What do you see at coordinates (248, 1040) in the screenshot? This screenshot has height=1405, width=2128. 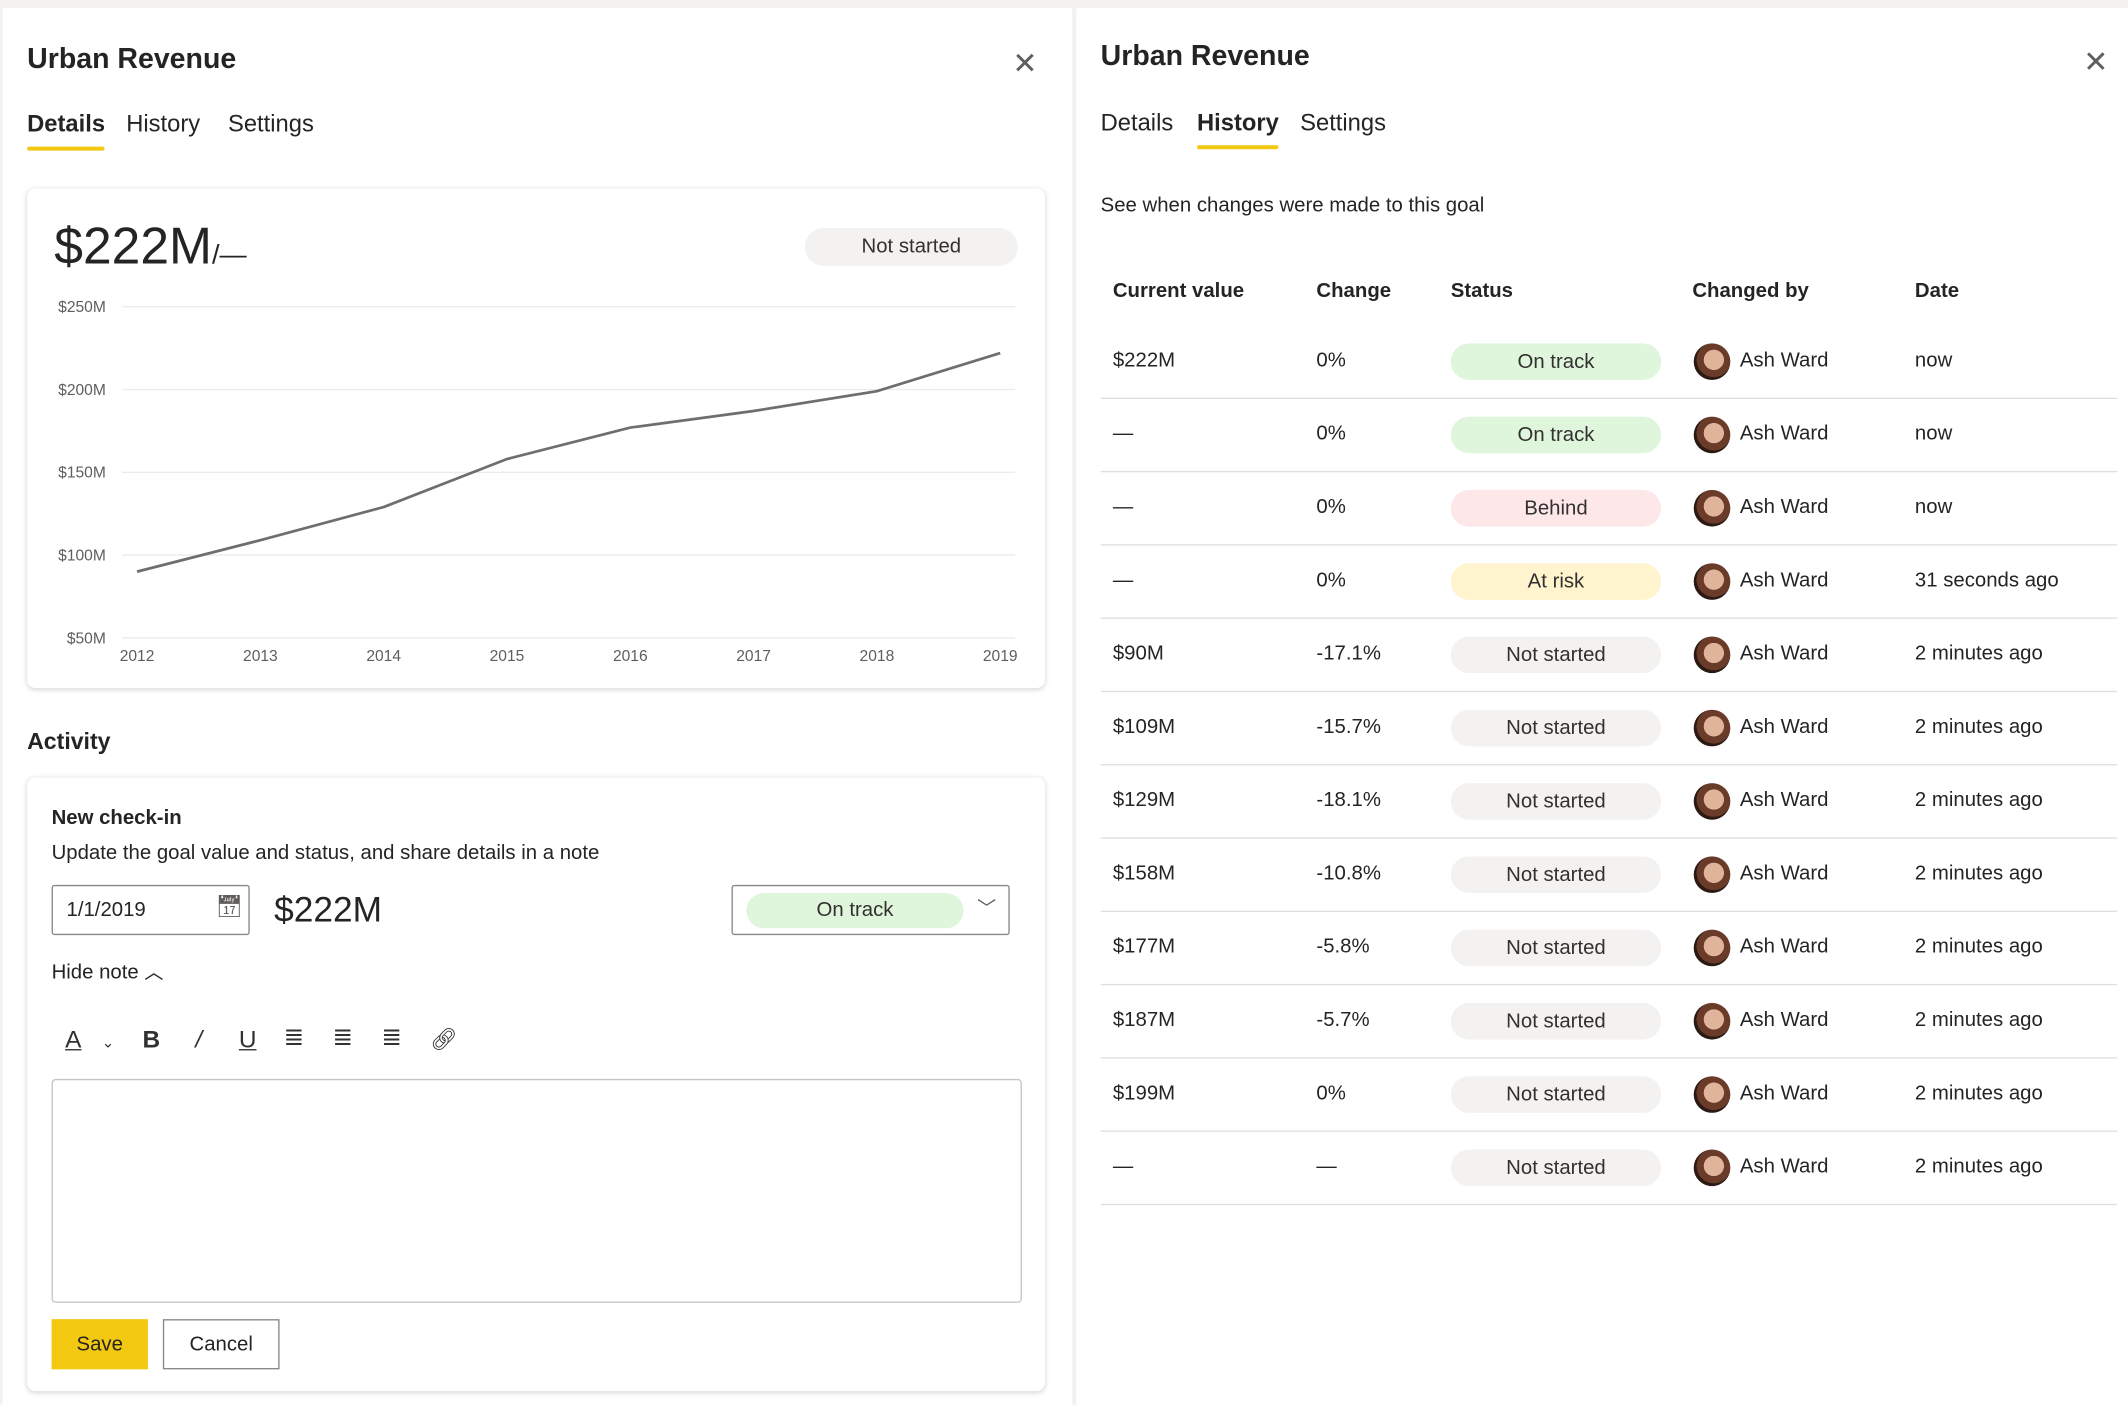 I see `underline-icon: U` at bounding box center [248, 1040].